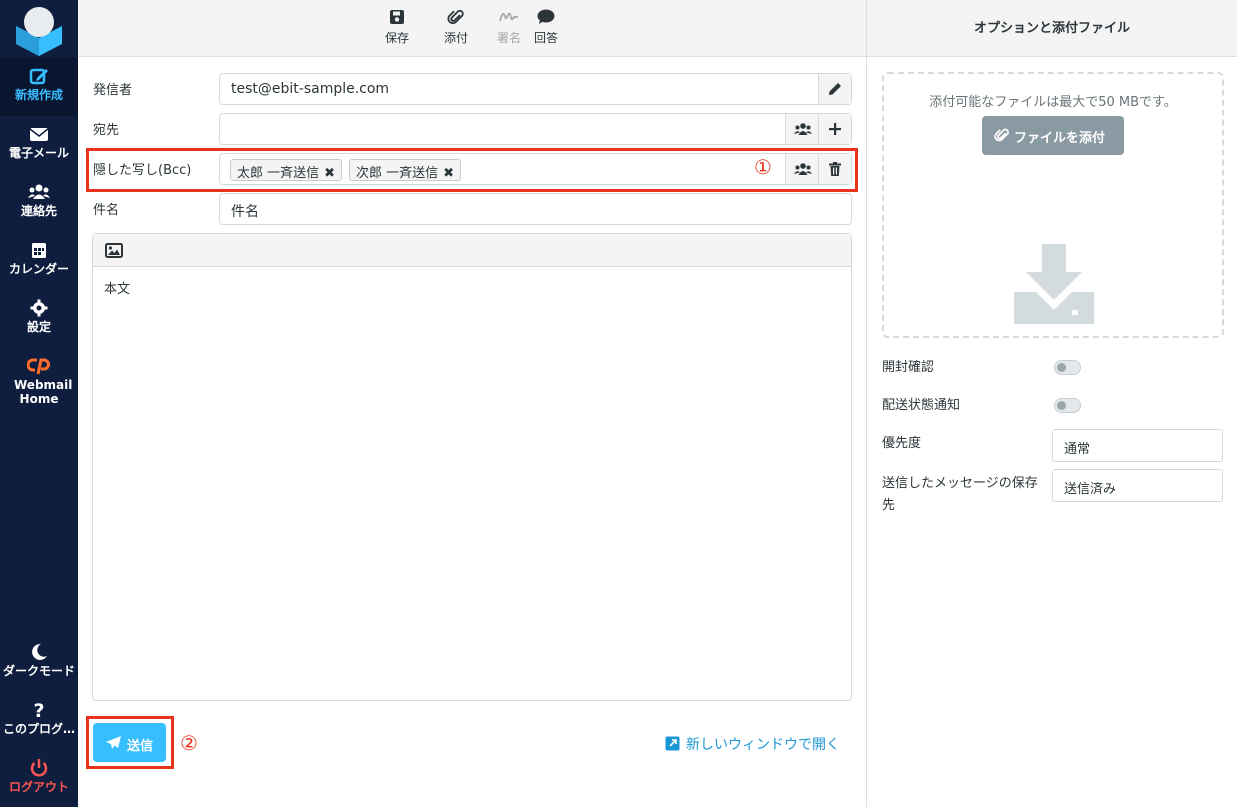 Image resolution: width=1237 pixels, height=807 pixels. I want to click on envelope-icon, so click(39, 134).